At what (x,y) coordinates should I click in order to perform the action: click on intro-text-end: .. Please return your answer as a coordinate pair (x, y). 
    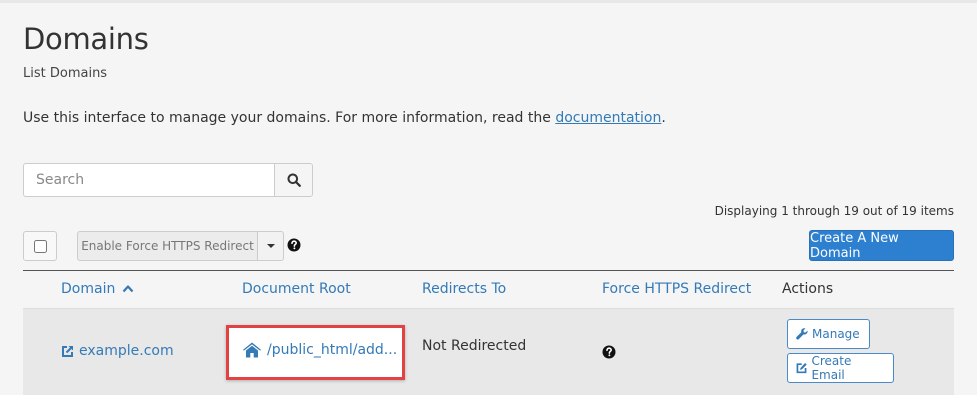
    Looking at the image, I should click on (663, 118).